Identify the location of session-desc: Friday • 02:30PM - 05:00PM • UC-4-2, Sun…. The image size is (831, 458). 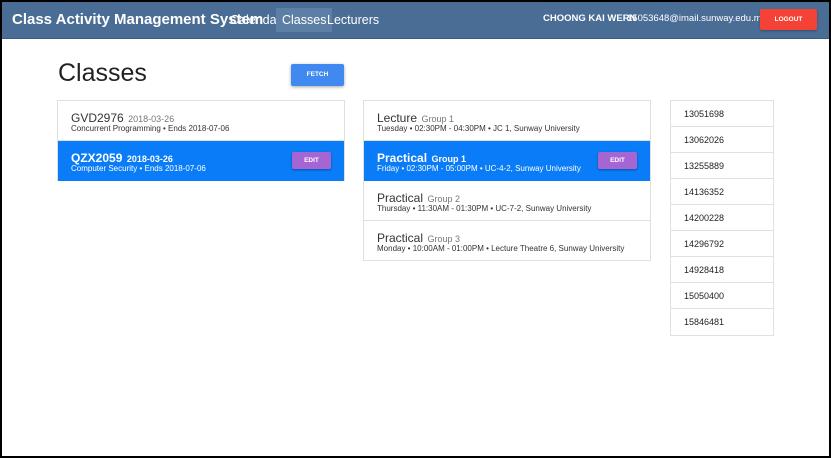
(479, 168).